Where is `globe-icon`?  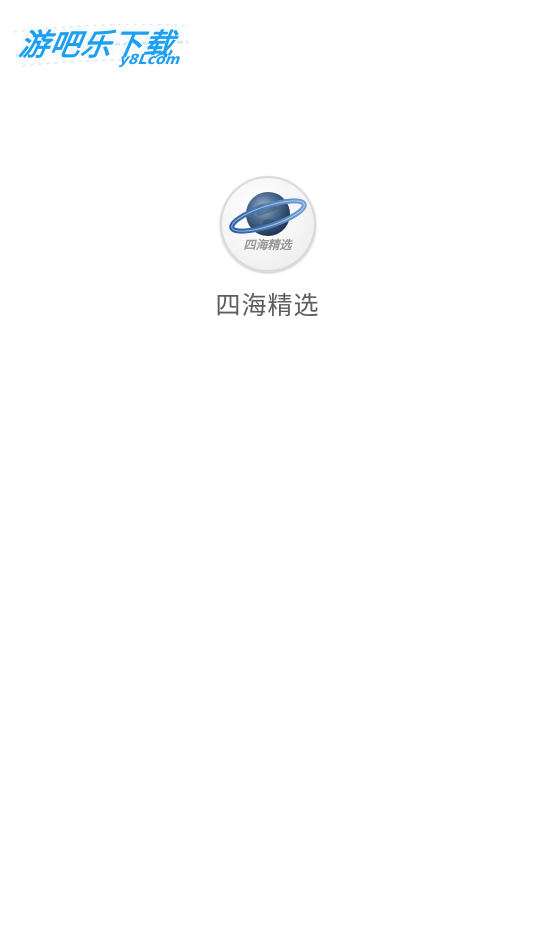 globe-icon is located at coordinates (267, 214).